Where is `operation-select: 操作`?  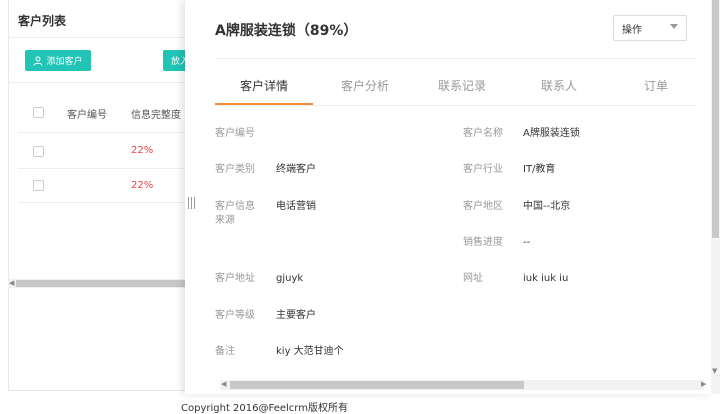
operation-select: 操作 is located at coordinates (650, 28).